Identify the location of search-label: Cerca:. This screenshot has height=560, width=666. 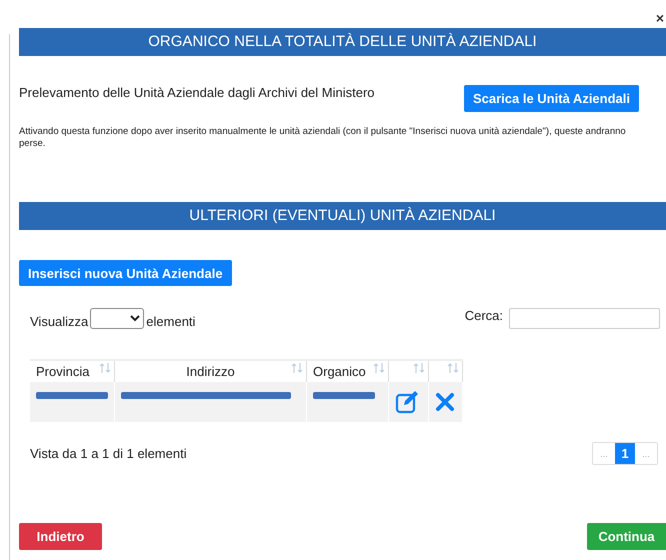
(483, 315).